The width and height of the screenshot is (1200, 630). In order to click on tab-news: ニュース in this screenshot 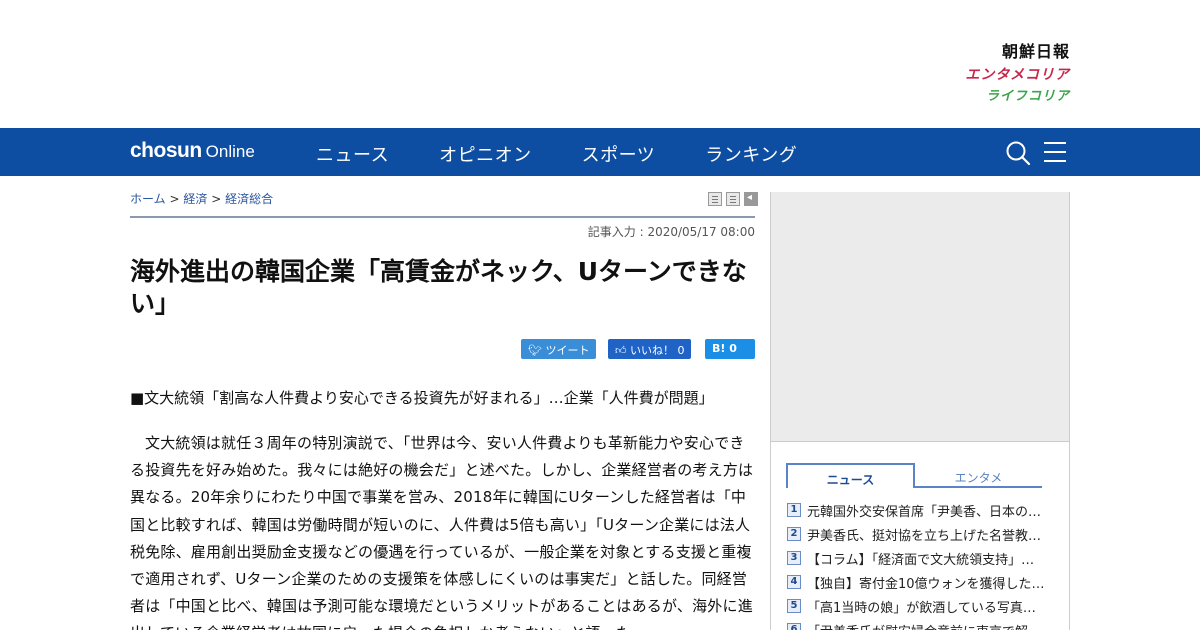, I will do `click(850, 475)`.